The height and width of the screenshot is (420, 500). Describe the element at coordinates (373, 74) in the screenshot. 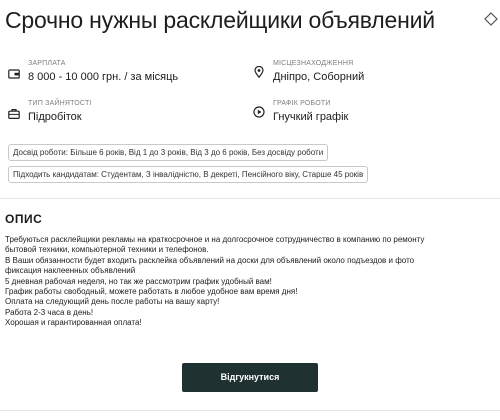

I see `location-info: МІСЦЕЗНАХОДЖЕННЯ Дніпро, Соборний` at that location.